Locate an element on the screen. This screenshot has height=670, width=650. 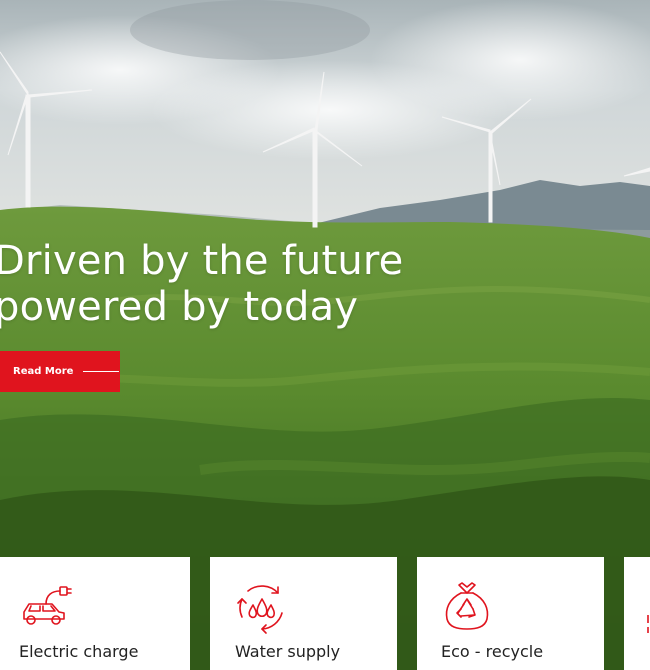
read-more-button: Read More is located at coordinates (60, 371).